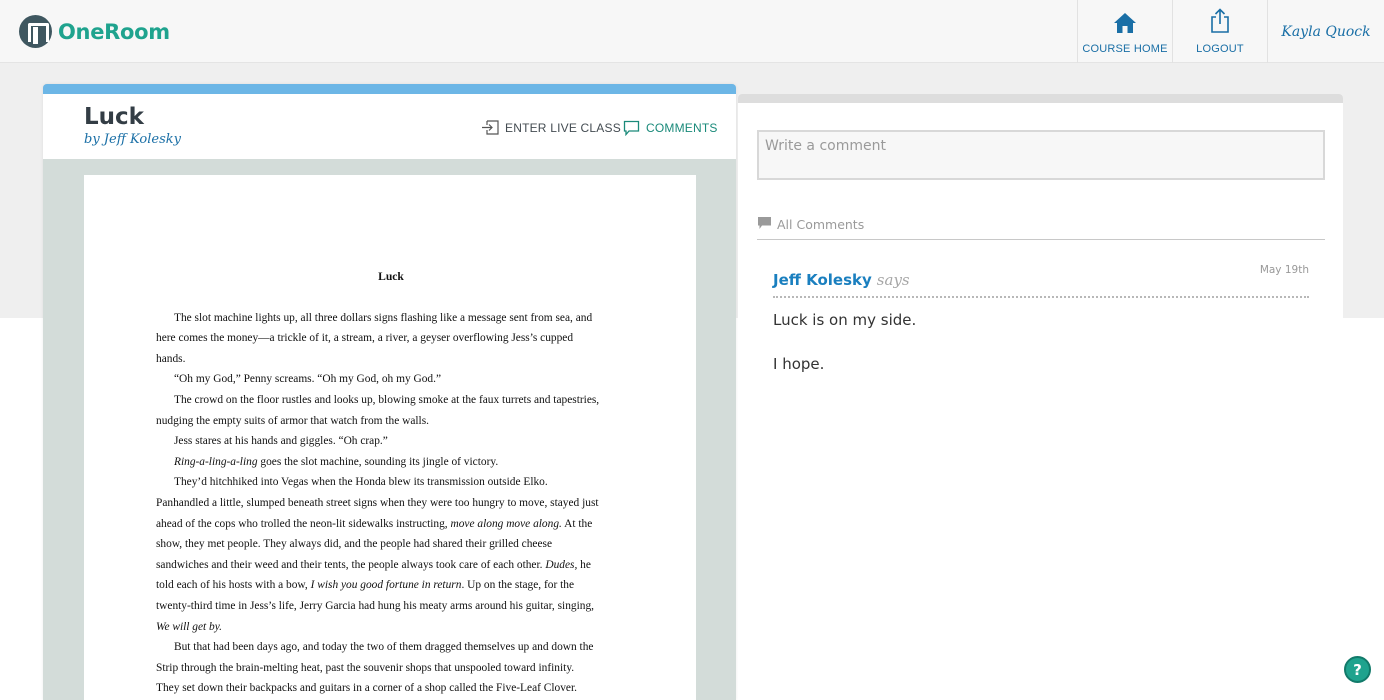  I want to click on comment-date: May 19th, so click(1284, 270).